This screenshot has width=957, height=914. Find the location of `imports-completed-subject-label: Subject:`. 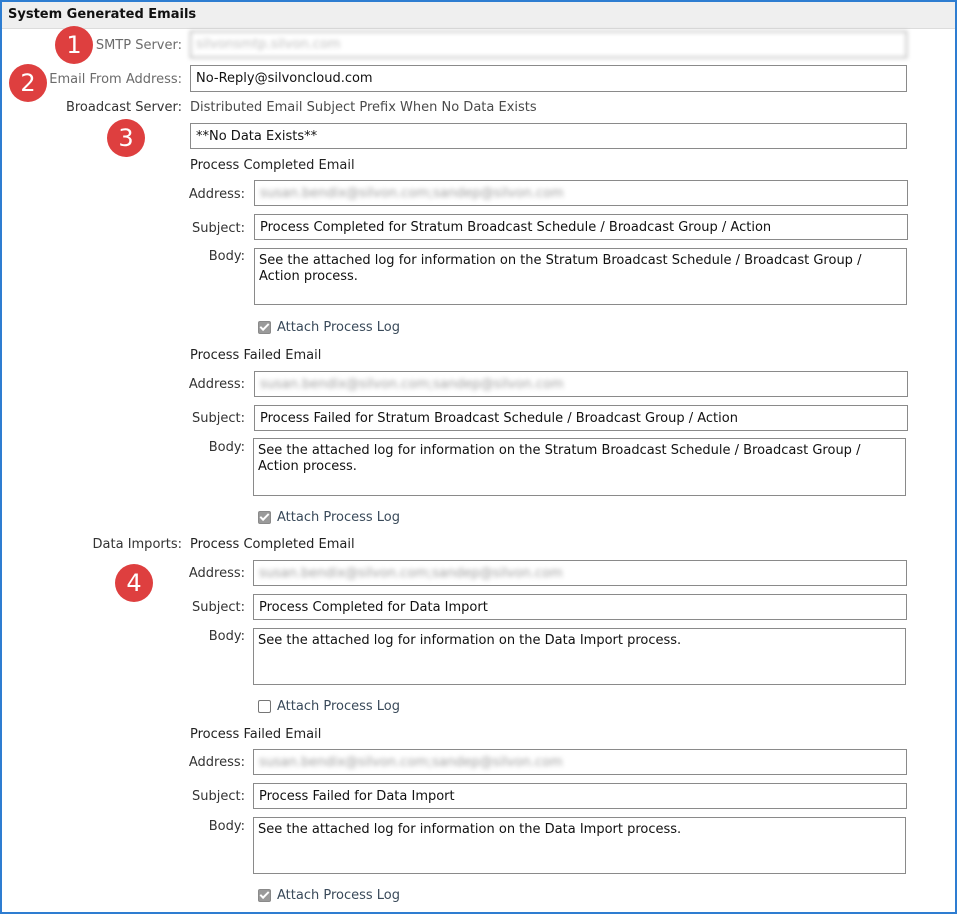

imports-completed-subject-label: Subject: is located at coordinates (218, 607).